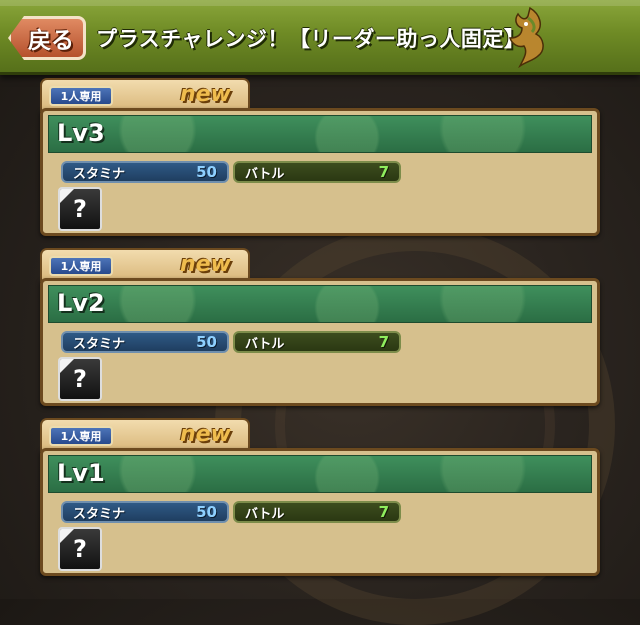 This screenshot has height=625, width=640. What do you see at coordinates (320, 134) in the screenshot?
I see `stage-banner: Lv3` at bounding box center [320, 134].